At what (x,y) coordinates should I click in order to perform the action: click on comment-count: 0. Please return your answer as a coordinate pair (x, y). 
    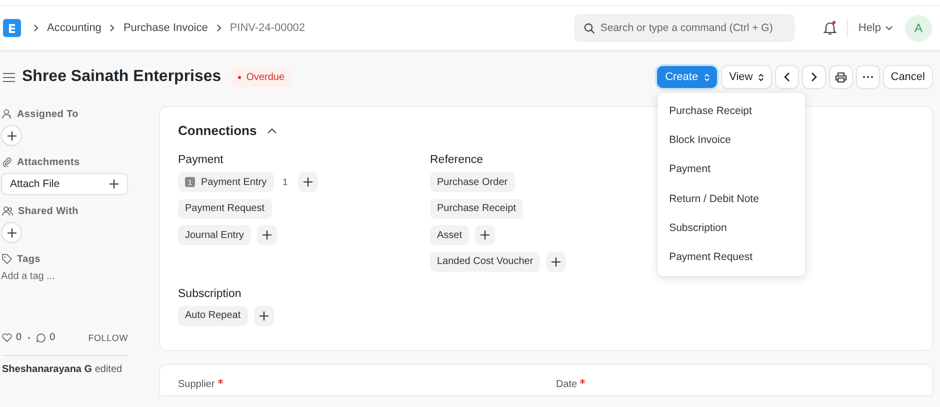
    Looking at the image, I should click on (53, 337).